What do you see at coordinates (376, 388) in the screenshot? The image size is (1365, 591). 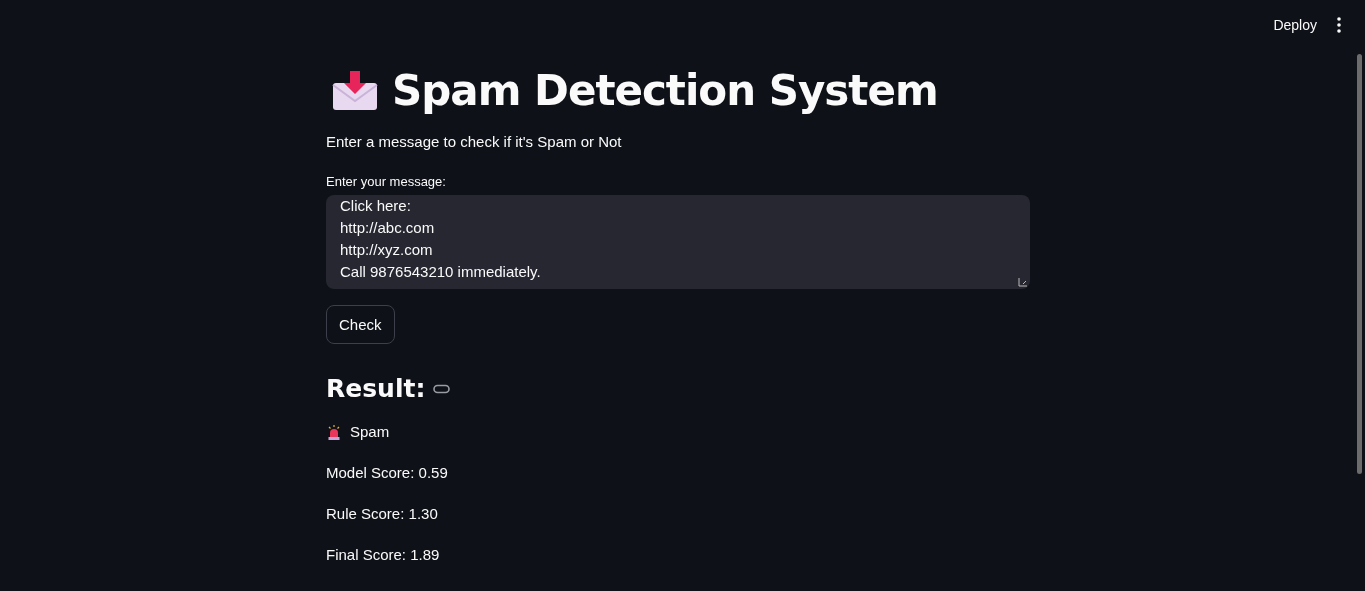 I see `result-heading: Result:` at bounding box center [376, 388].